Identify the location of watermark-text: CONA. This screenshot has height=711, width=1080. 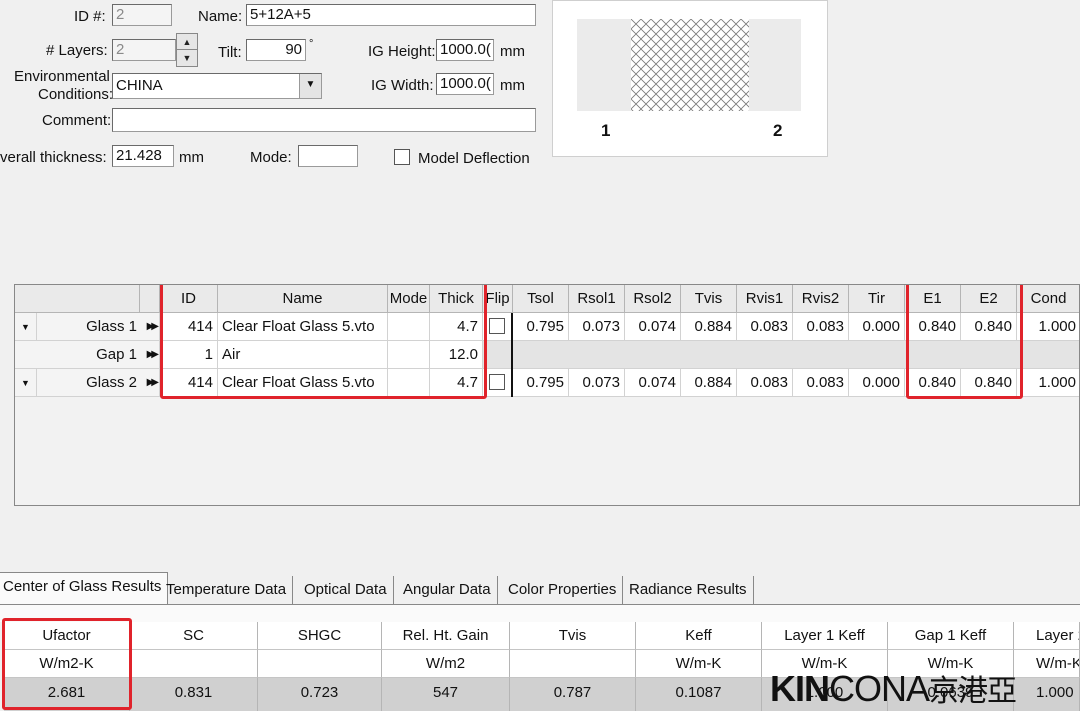
(879, 688).